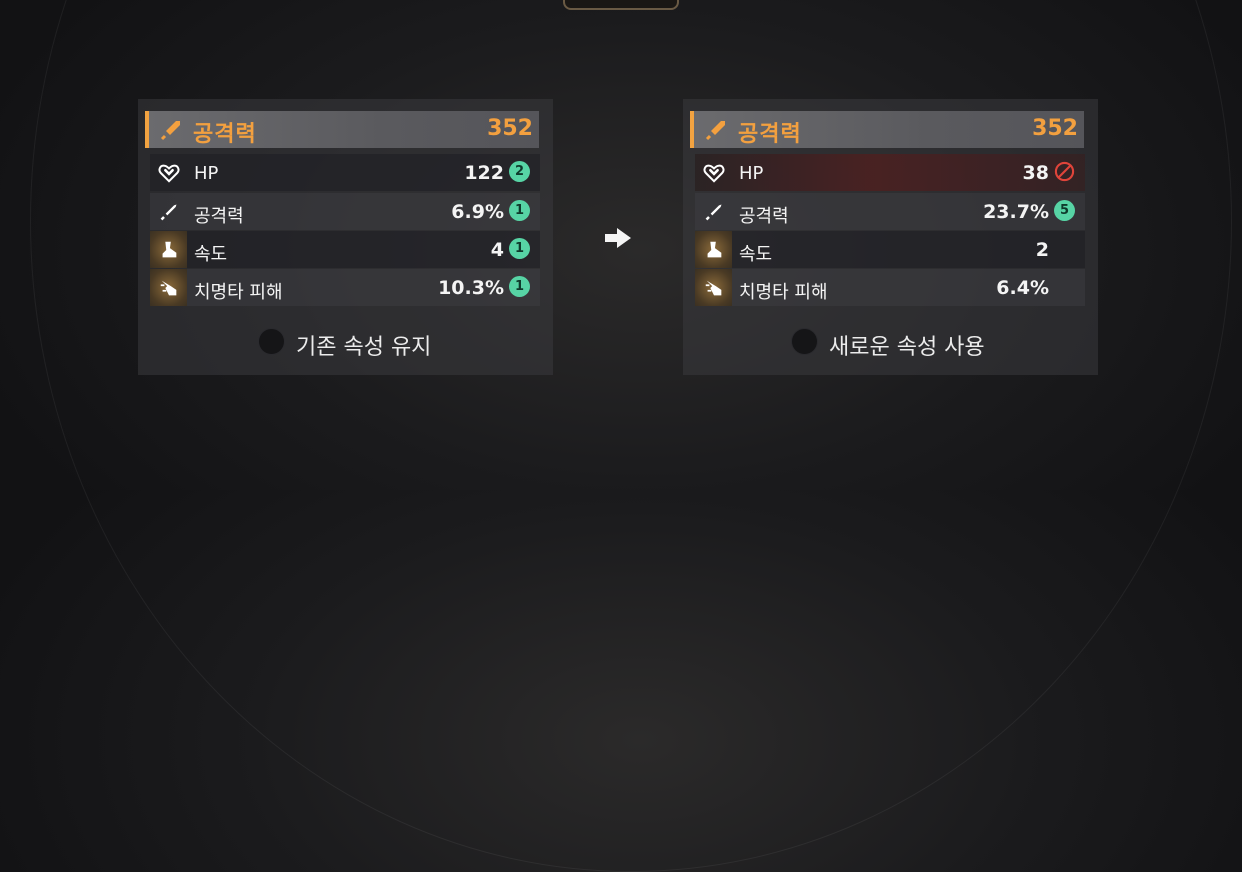 The image size is (1242, 872). What do you see at coordinates (345, 211) in the screenshot?
I see `sub-stat-row: 공격력 6.9% 1` at bounding box center [345, 211].